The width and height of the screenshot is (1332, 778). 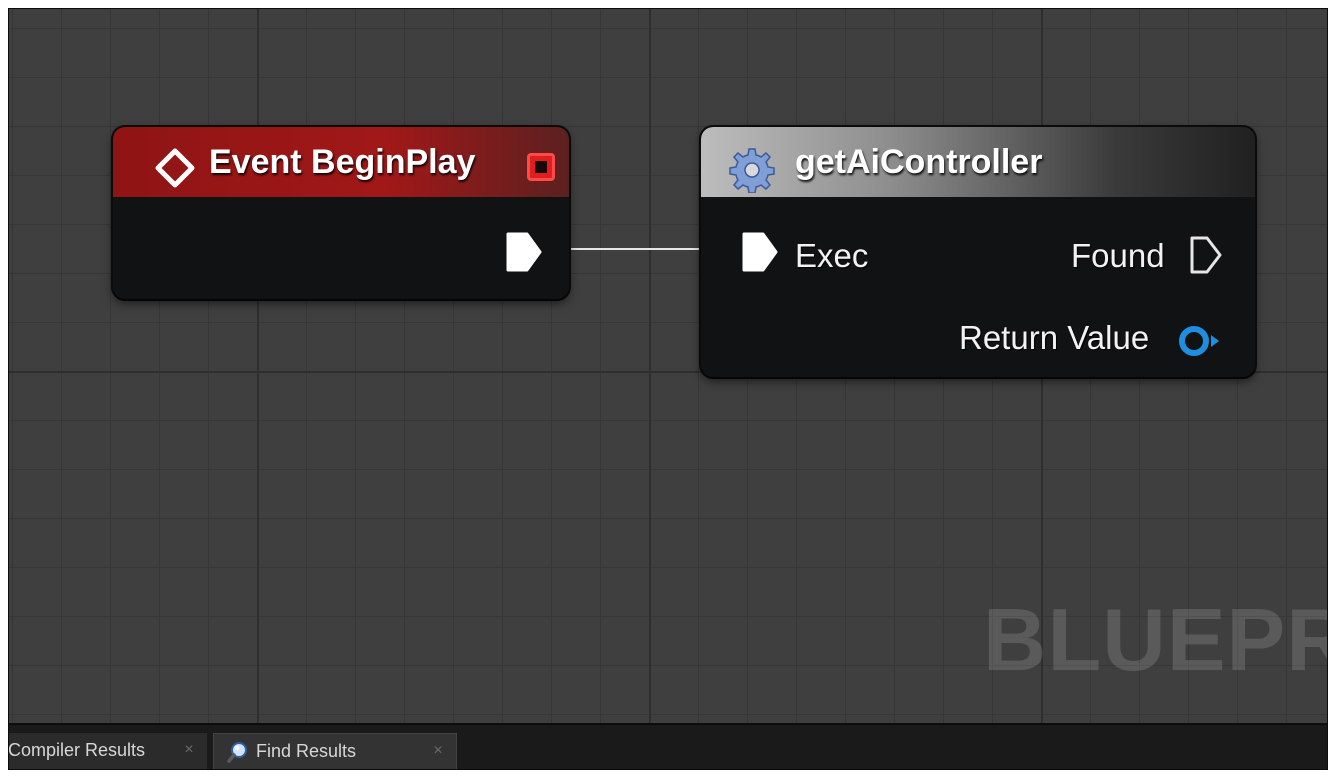 What do you see at coordinates (77, 750) in the screenshot?
I see `tab-compiler-results-label: Compiler Results` at bounding box center [77, 750].